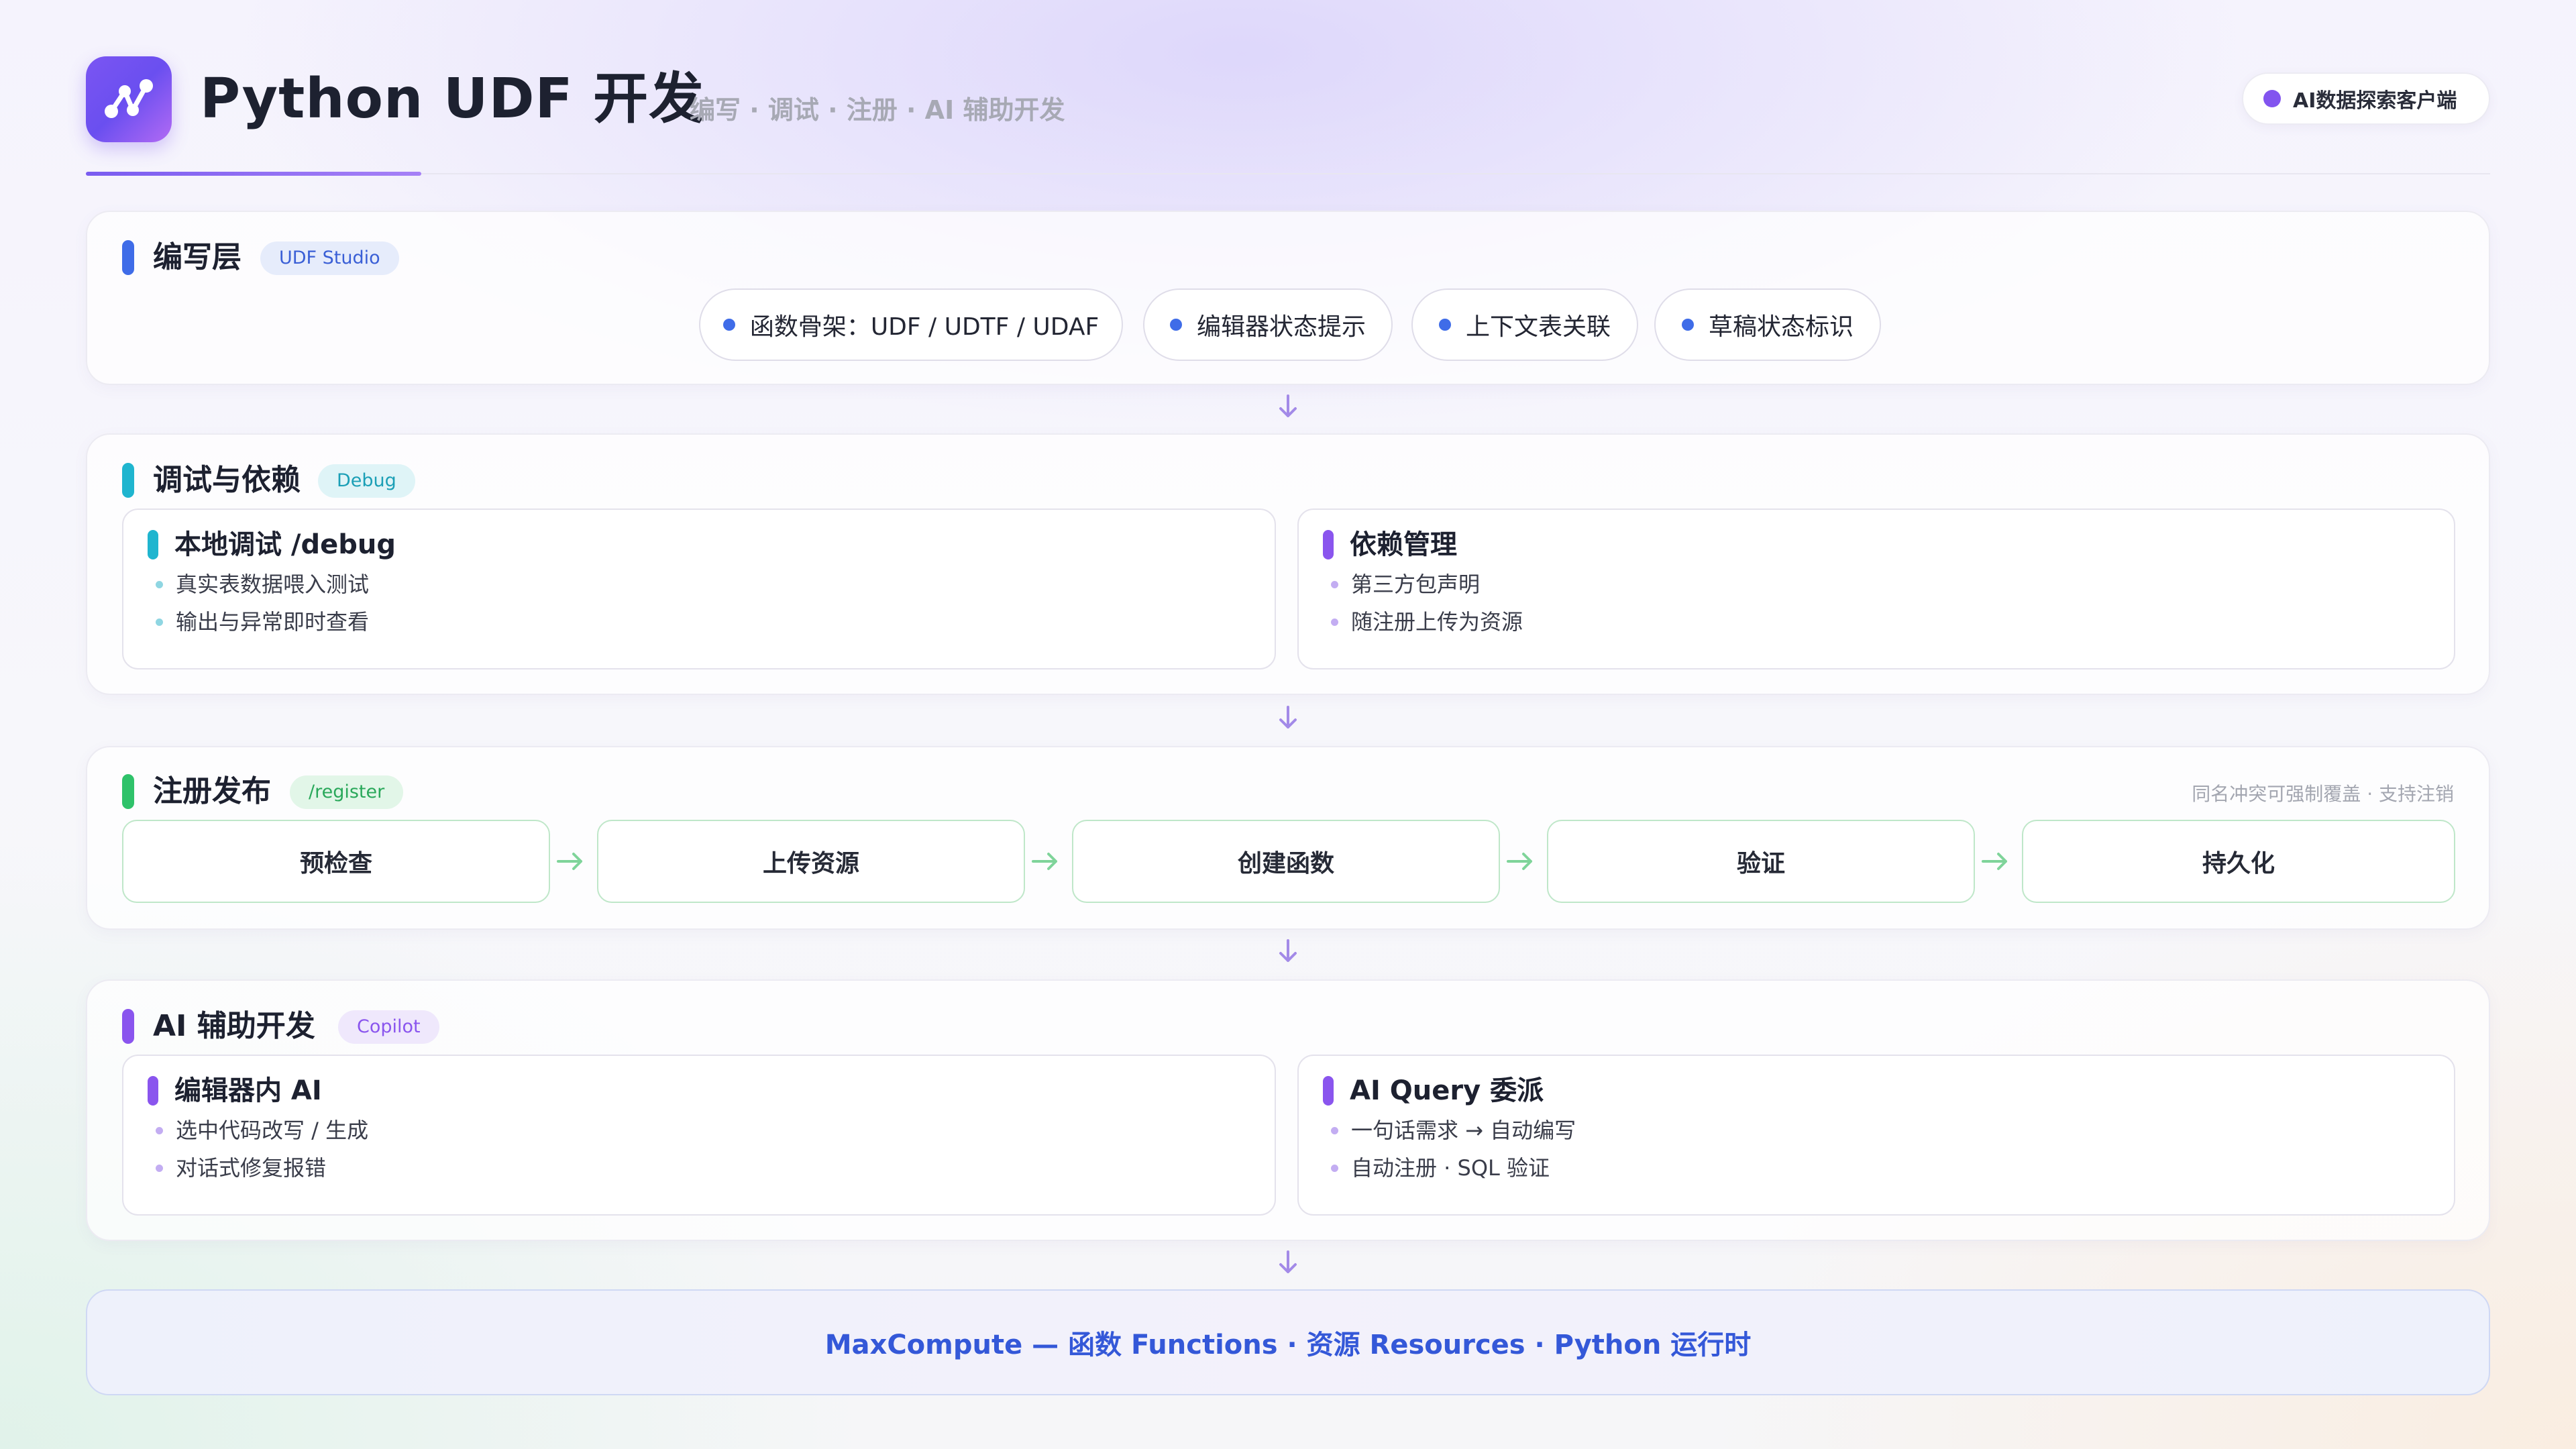  I want to click on card-dependency: 依赖管理 第三方包声明 随注册上传为资源, so click(1876, 588).